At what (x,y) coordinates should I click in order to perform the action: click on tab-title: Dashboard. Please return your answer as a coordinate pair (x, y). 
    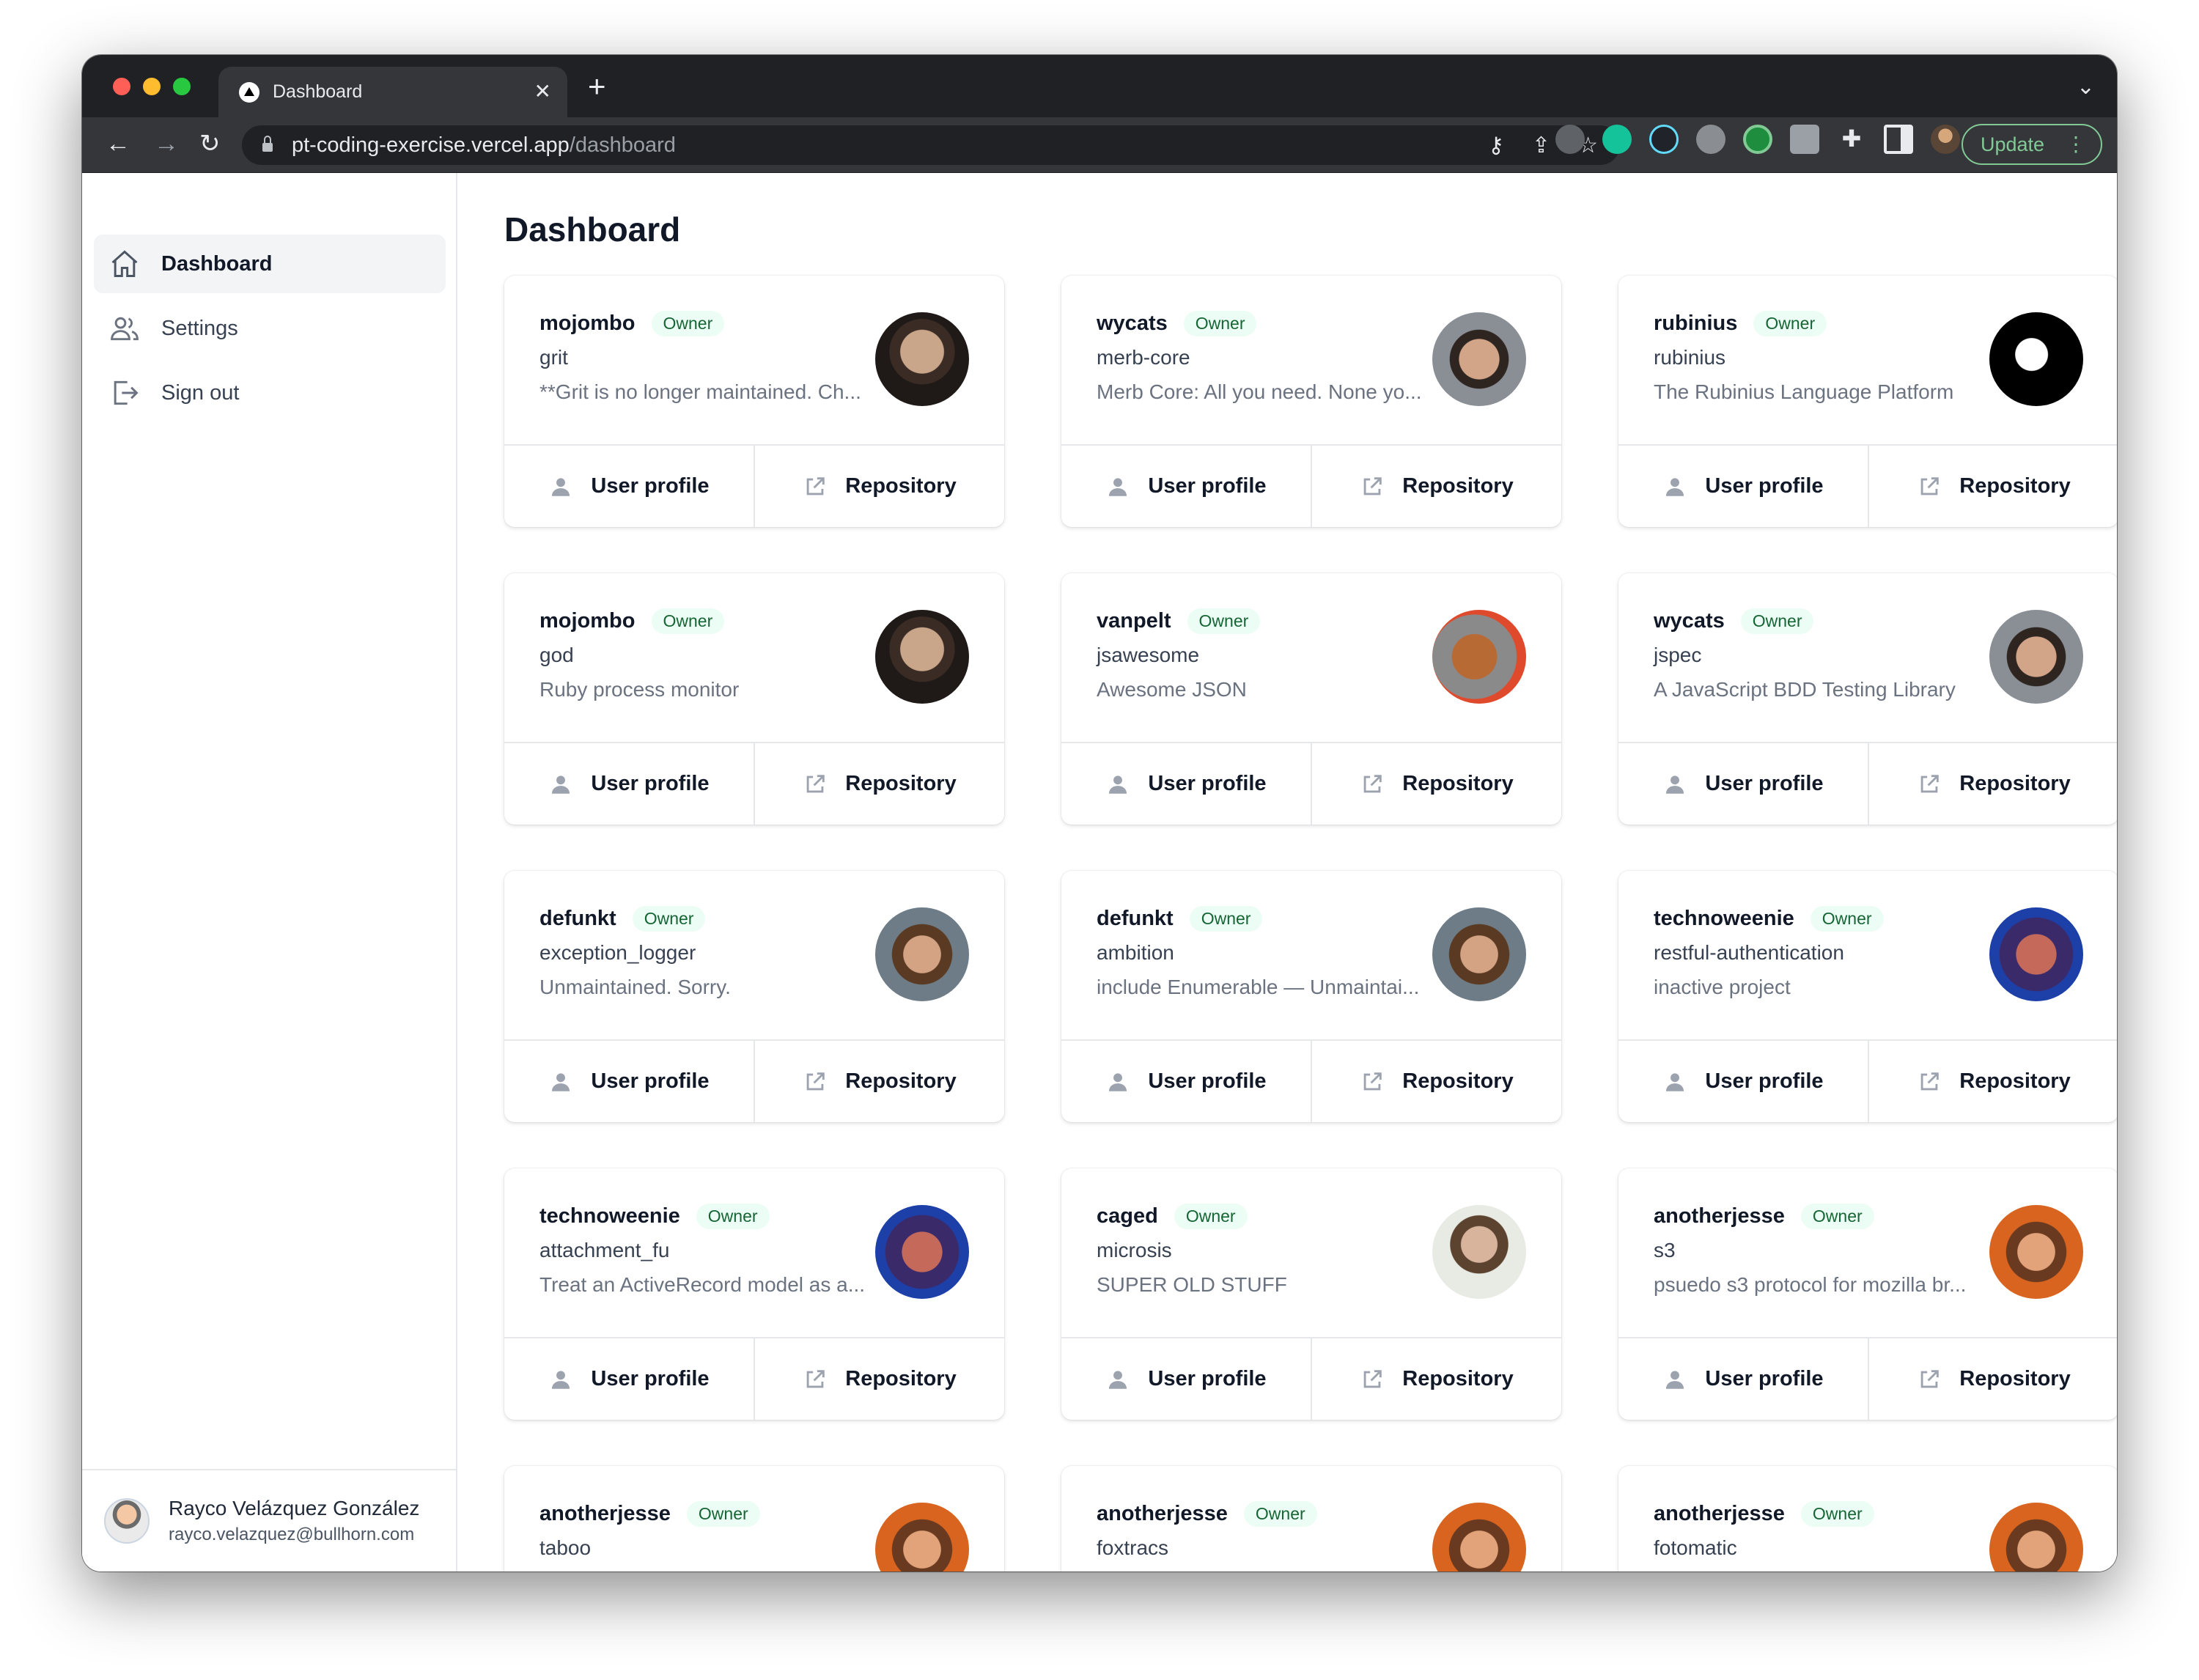
    Looking at the image, I should click on (318, 91).